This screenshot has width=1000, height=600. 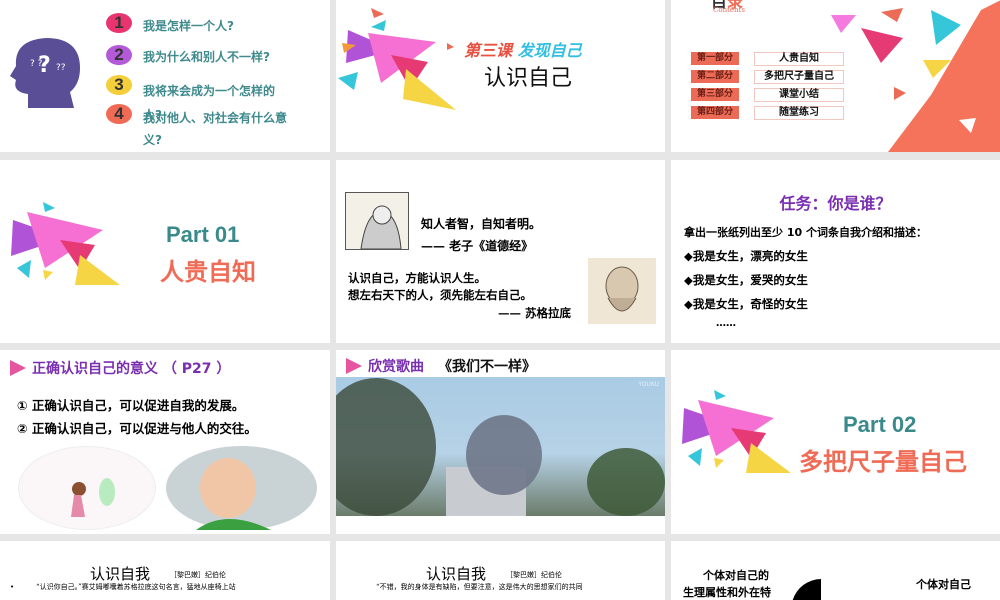 What do you see at coordinates (440, 295) in the screenshot?
I see `quote-text: 想左右天下的人，须先能左右自己。` at bounding box center [440, 295].